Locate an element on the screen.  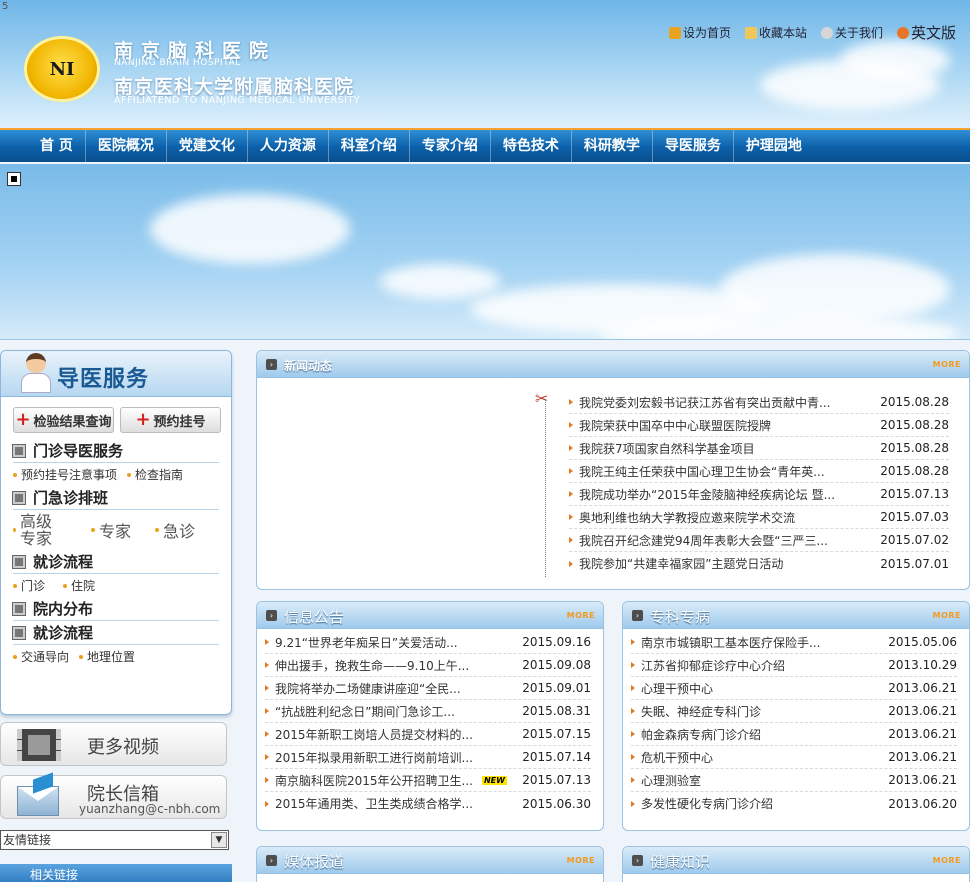
section-hospital-layout: 院内分布 is located at coordinates (116, 609).